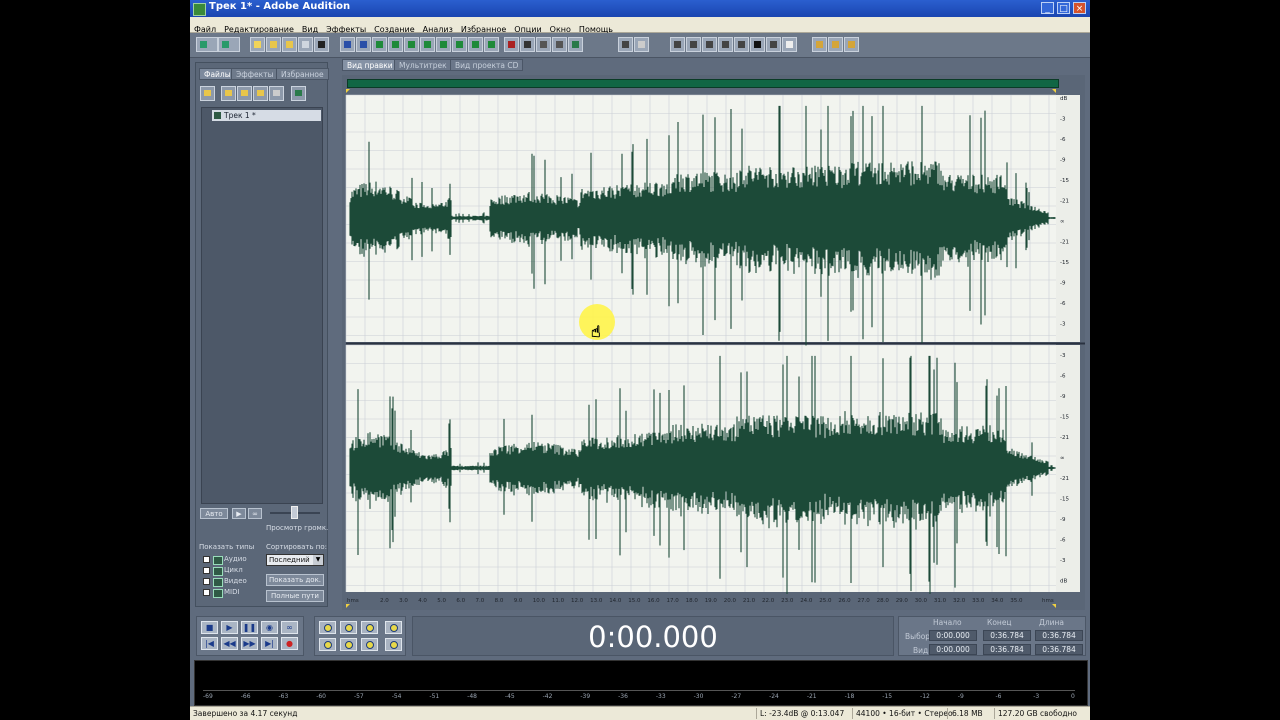 The width and height of the screenshot is (1280, 720). What do you see at coordinates (543, 44) in the screenshot?
I see `spectral-pan-icon` at bounding box center [543, 44].